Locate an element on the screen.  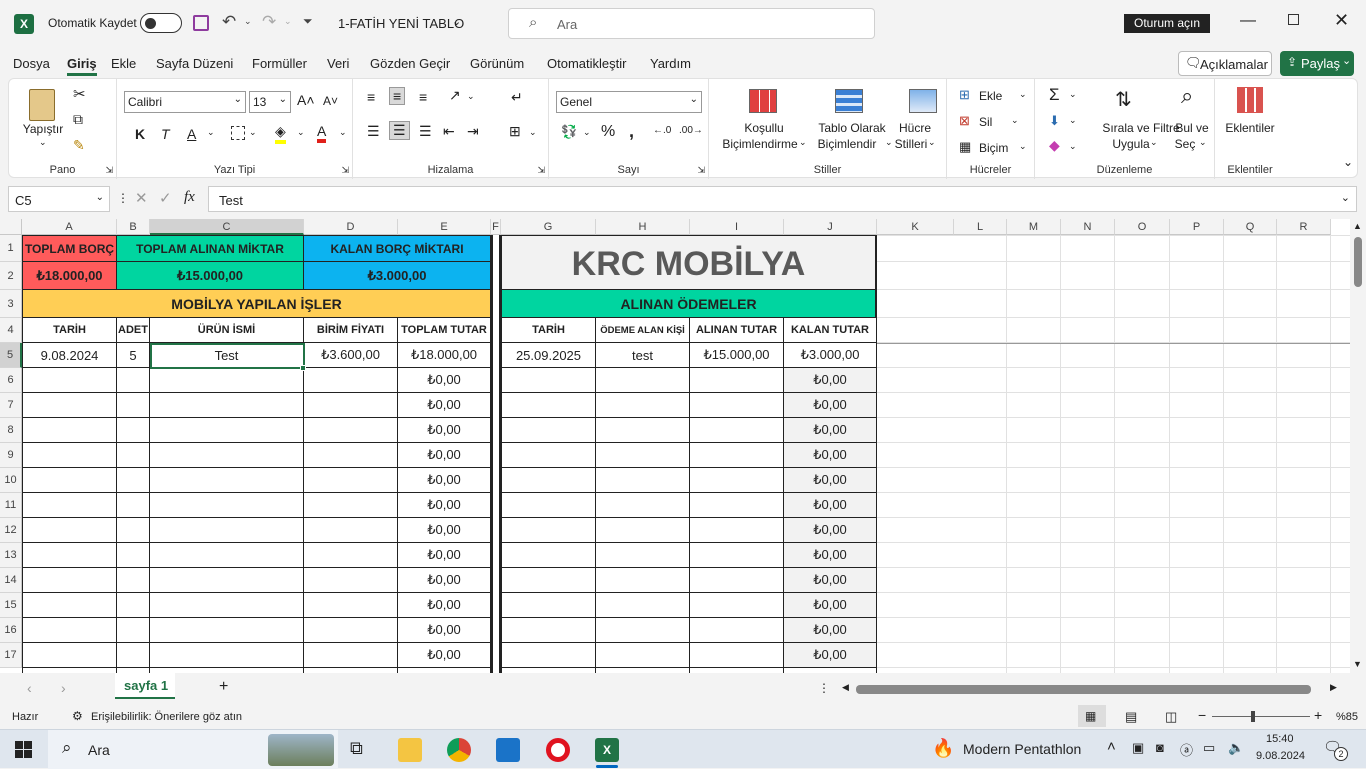
payment-data-cell: ₺3.000,00 is located at coordinates (830, 355).